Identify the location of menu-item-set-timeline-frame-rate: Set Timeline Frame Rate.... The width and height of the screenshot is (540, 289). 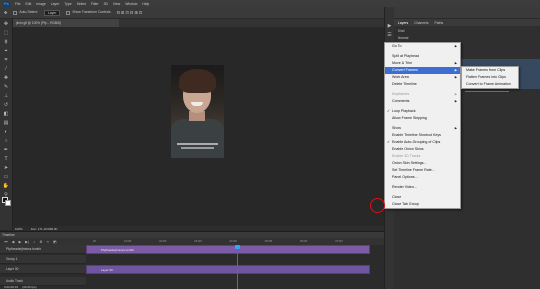
(422, 170).